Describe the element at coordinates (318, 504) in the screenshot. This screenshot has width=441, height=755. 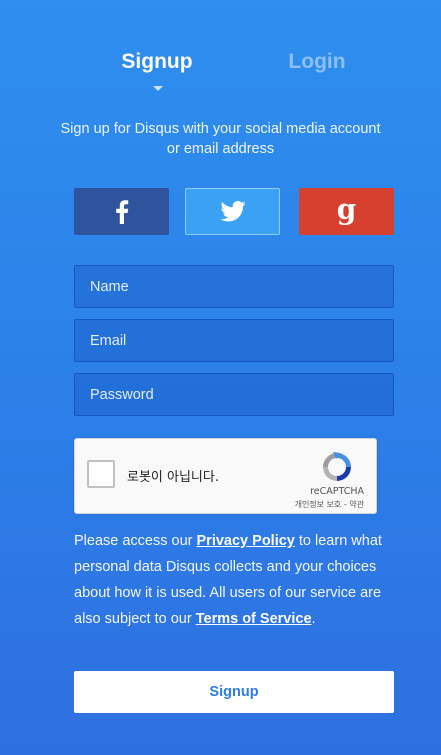
I see `recaptcha-privacy-link: 개인정보 보호` at that location.